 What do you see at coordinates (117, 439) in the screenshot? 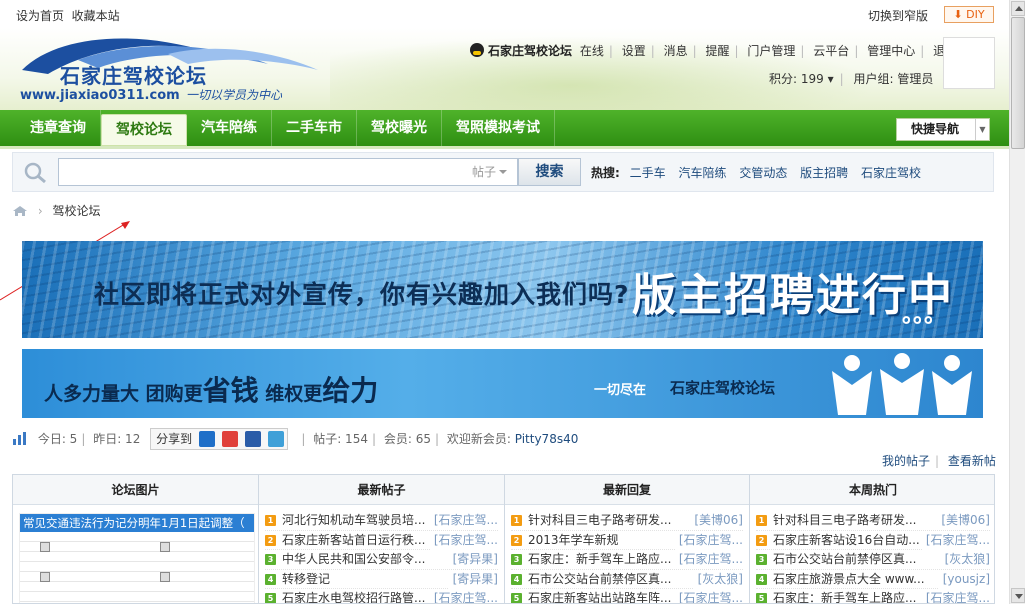
I see `yesterday-count: 昨日: 12` at bounding box center [117, 439].